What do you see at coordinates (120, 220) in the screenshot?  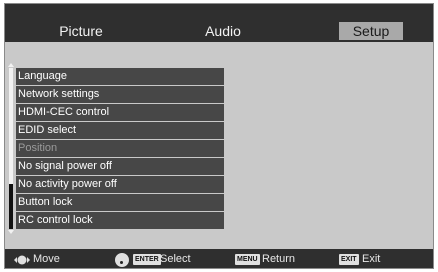 I see `menu-item-rc-control-lock: RC control lock` at bounding box center [120, 220].